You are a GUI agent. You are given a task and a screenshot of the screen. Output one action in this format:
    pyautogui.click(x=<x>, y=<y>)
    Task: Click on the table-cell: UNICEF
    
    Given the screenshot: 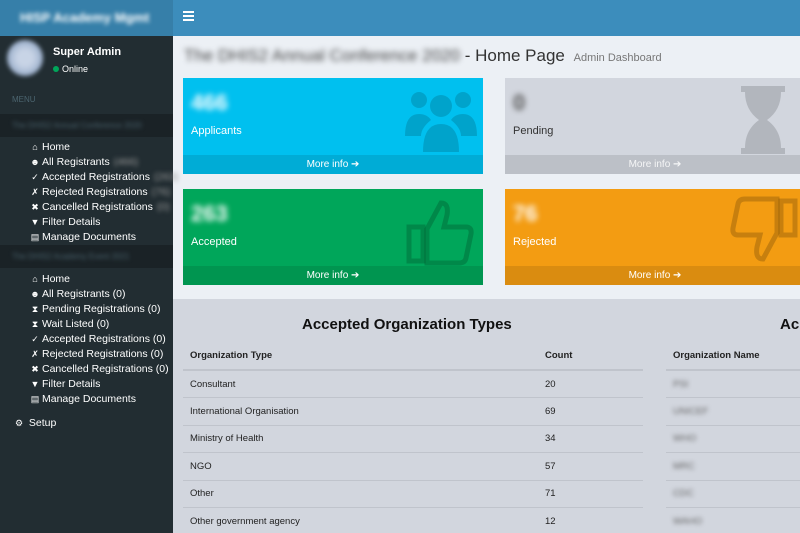 What is the action you would take?
    pyautogui.click(x=733, y=411)
    